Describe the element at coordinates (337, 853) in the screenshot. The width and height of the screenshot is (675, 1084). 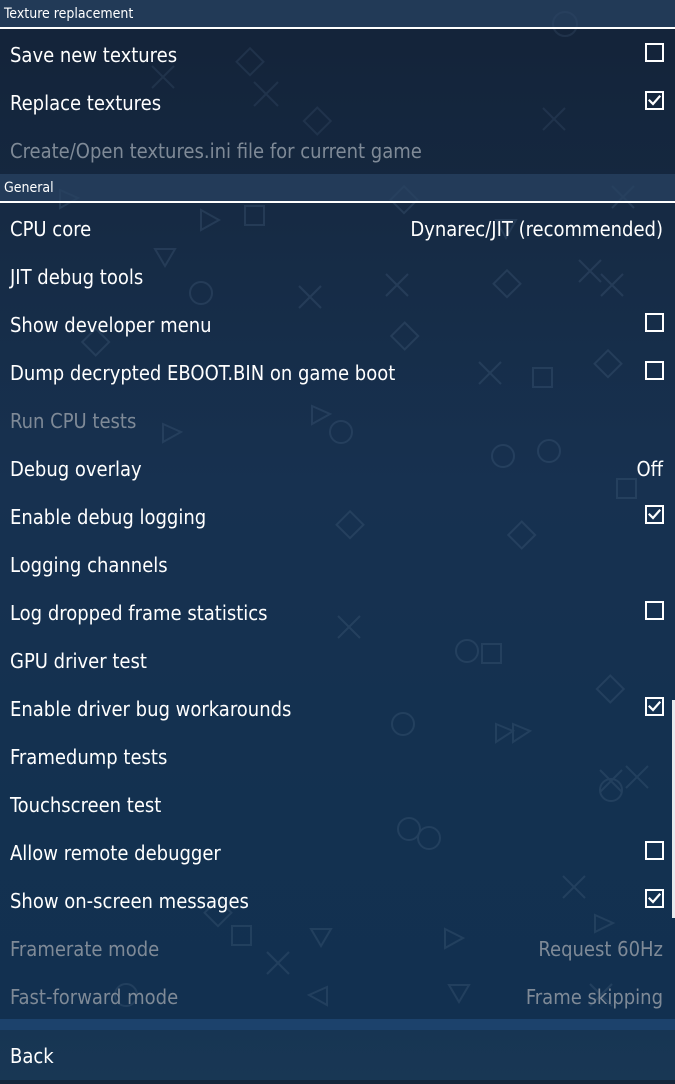
I see `setting-allow-remote-debugger: Allow remote debugger` at that location.